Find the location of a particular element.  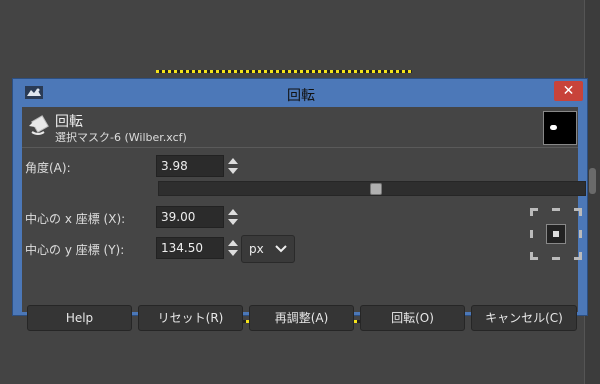

reset-button: リセット(R) is located at coordinates (190, 318).